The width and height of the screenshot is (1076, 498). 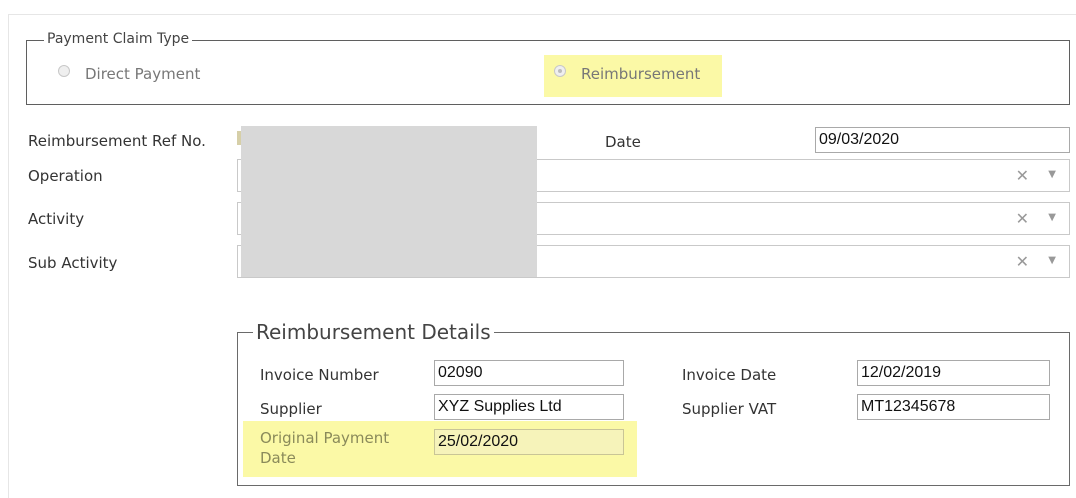 What do you see at coordinates (529, 407) in the screenshot?
I see `supplier-input: XYZ Supplies Ltd` at bounding box center [529, 407].